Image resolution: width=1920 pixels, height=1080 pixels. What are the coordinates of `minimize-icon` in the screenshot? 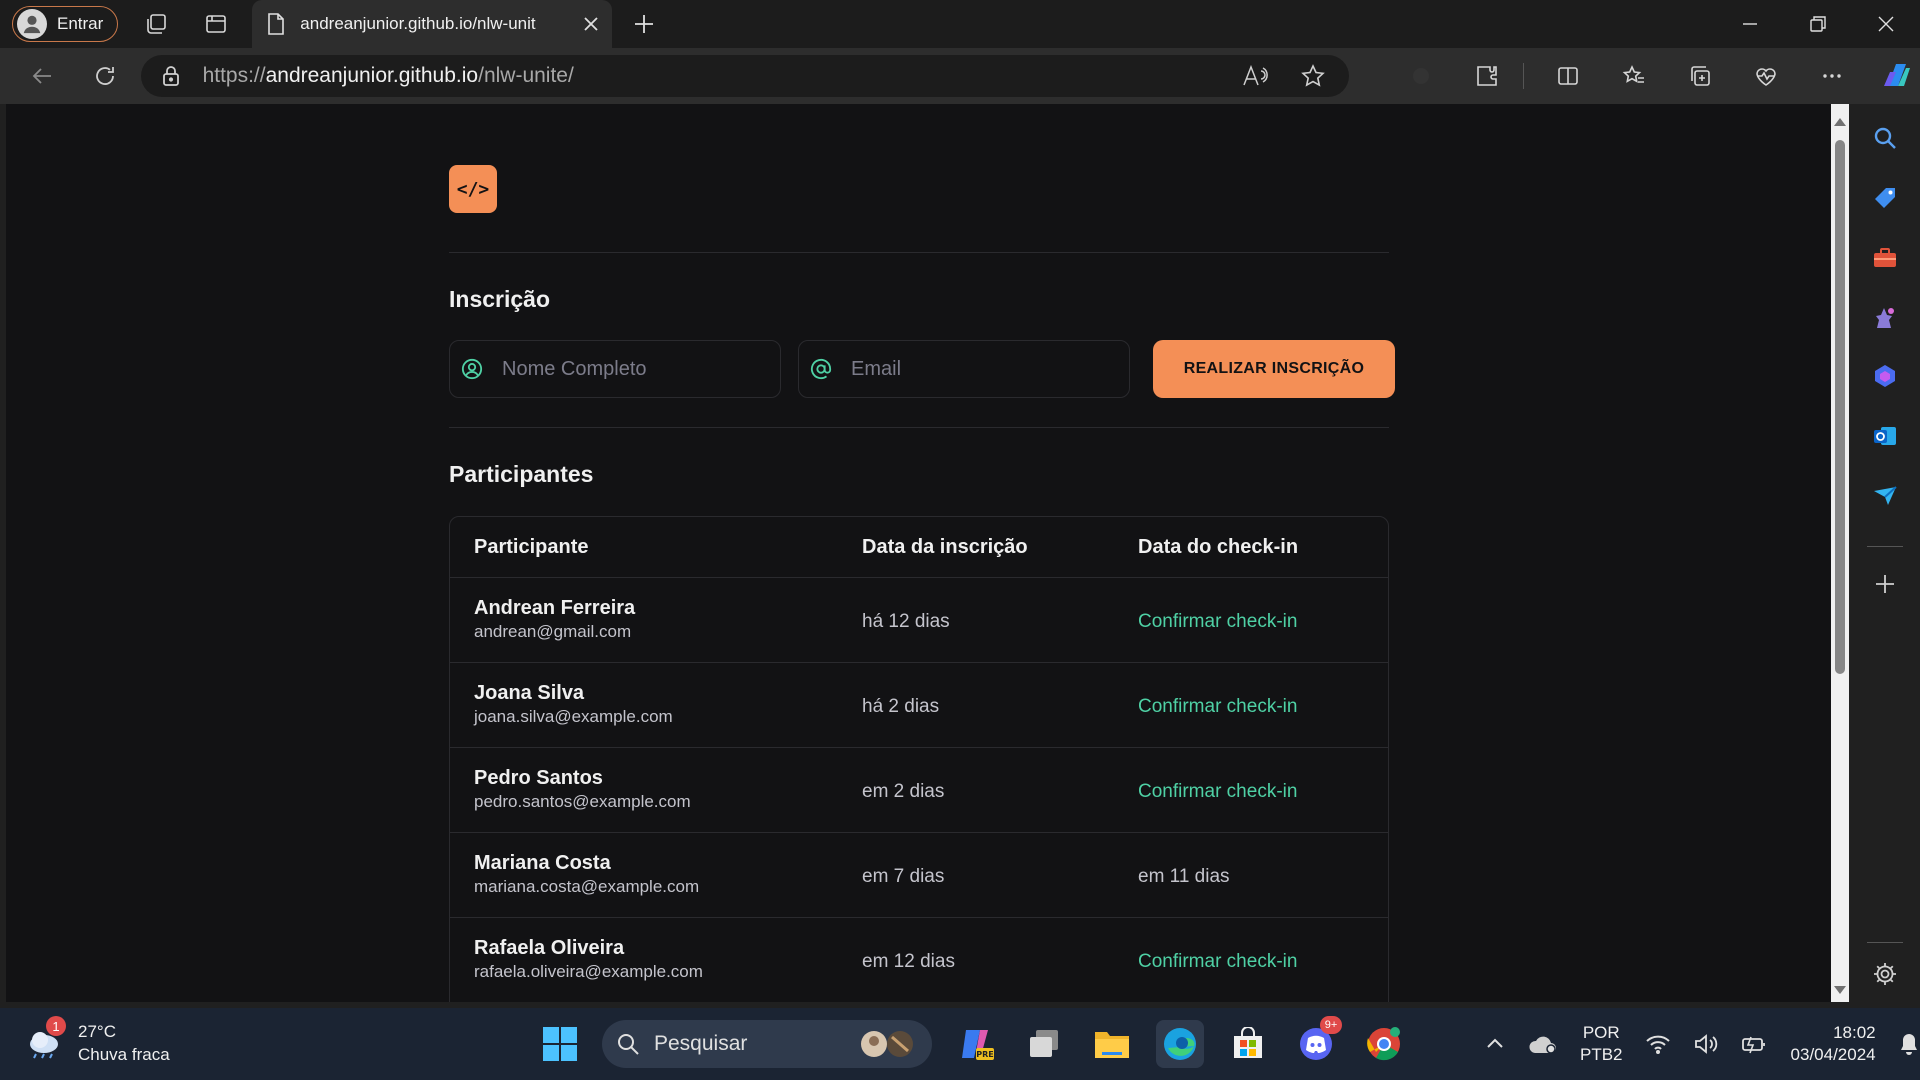 It's located at (1750, 24).